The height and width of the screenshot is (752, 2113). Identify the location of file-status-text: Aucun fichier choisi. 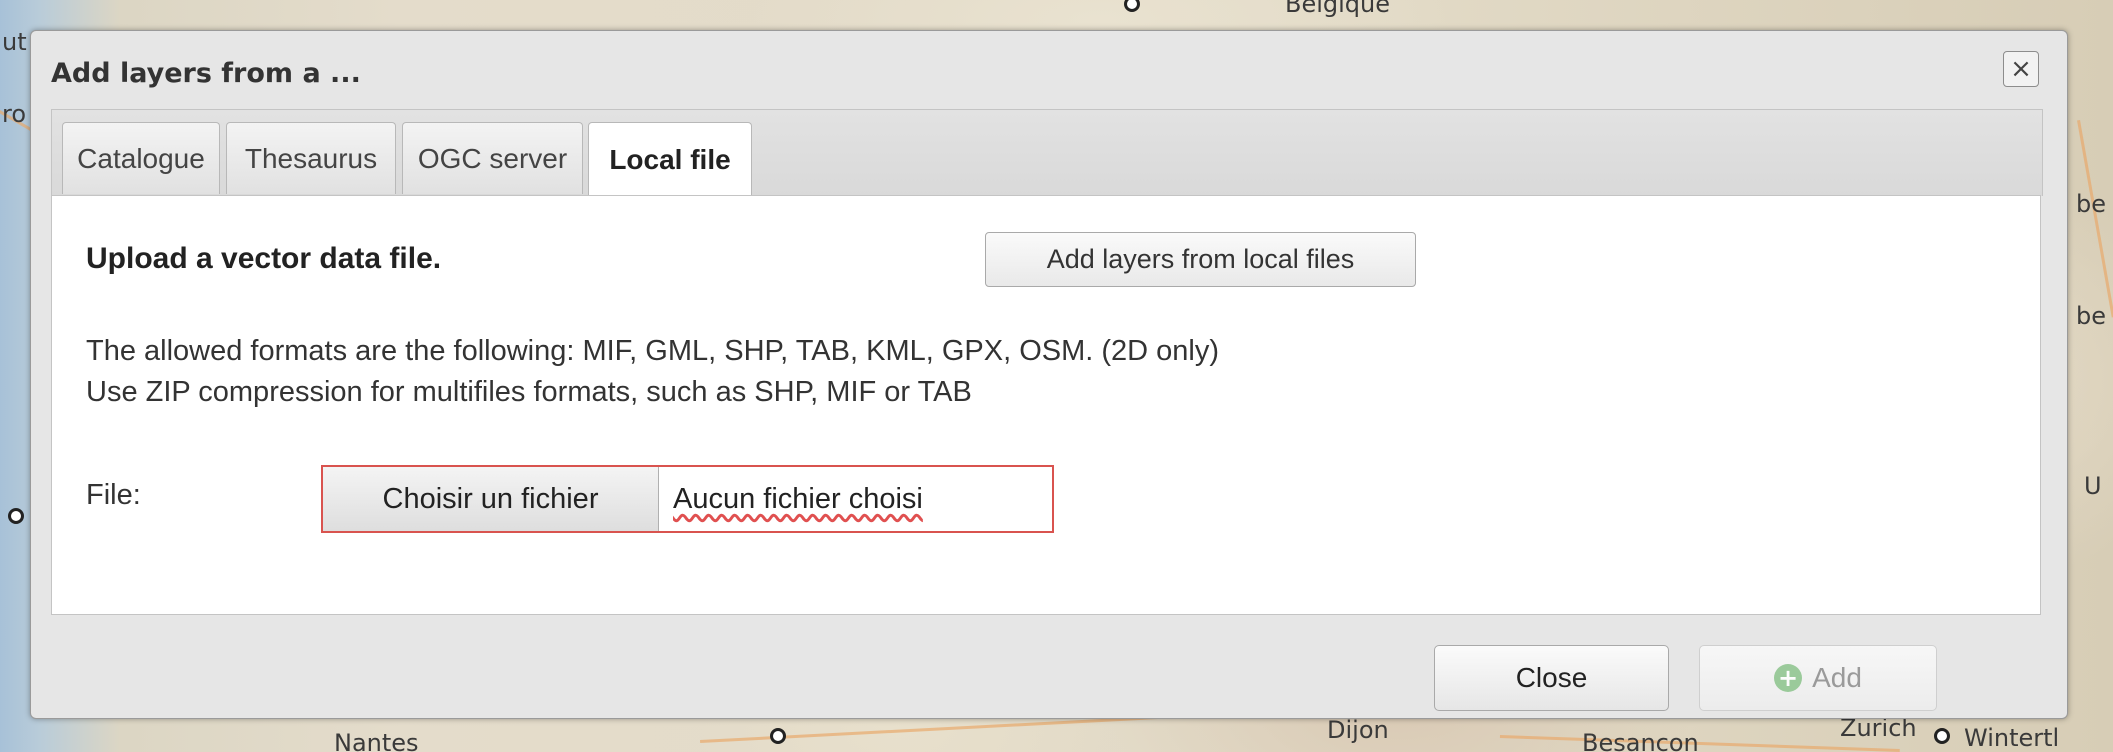
(798, 498).